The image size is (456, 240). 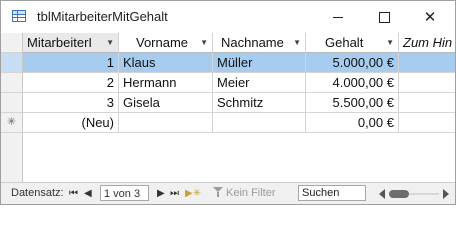 I want to click on record-label: Datensatz:, so click(x=37, y=193).